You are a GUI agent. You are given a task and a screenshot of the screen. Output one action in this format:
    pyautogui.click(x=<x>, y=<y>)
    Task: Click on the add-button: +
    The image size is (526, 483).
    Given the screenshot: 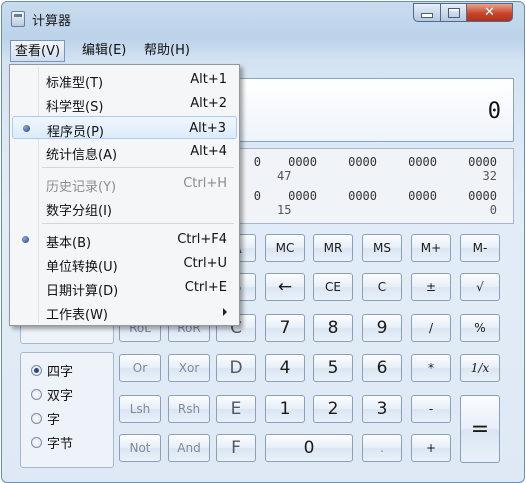 What is the action you would take?
    pyautogui.click(x=431, y=448)
    